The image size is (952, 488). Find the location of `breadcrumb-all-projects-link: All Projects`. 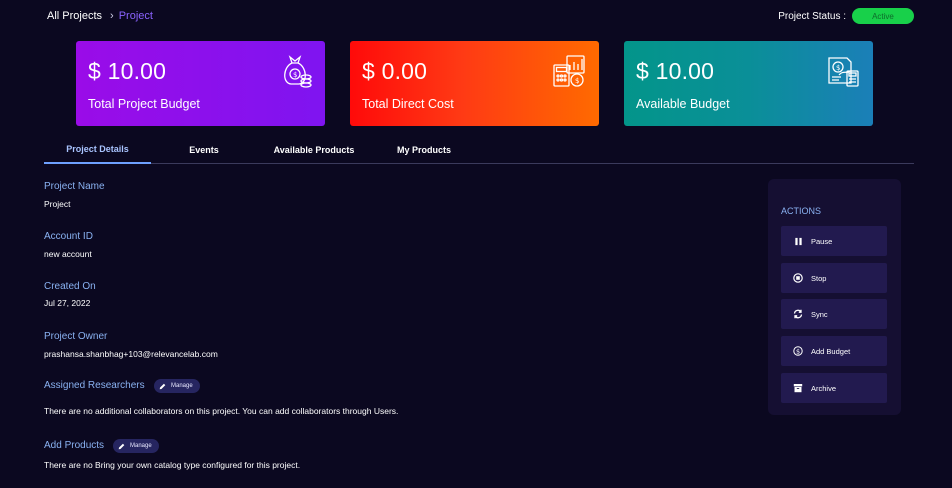

breadcrumb-all-projects-link: All Projects is located at coordinates (74, 16).